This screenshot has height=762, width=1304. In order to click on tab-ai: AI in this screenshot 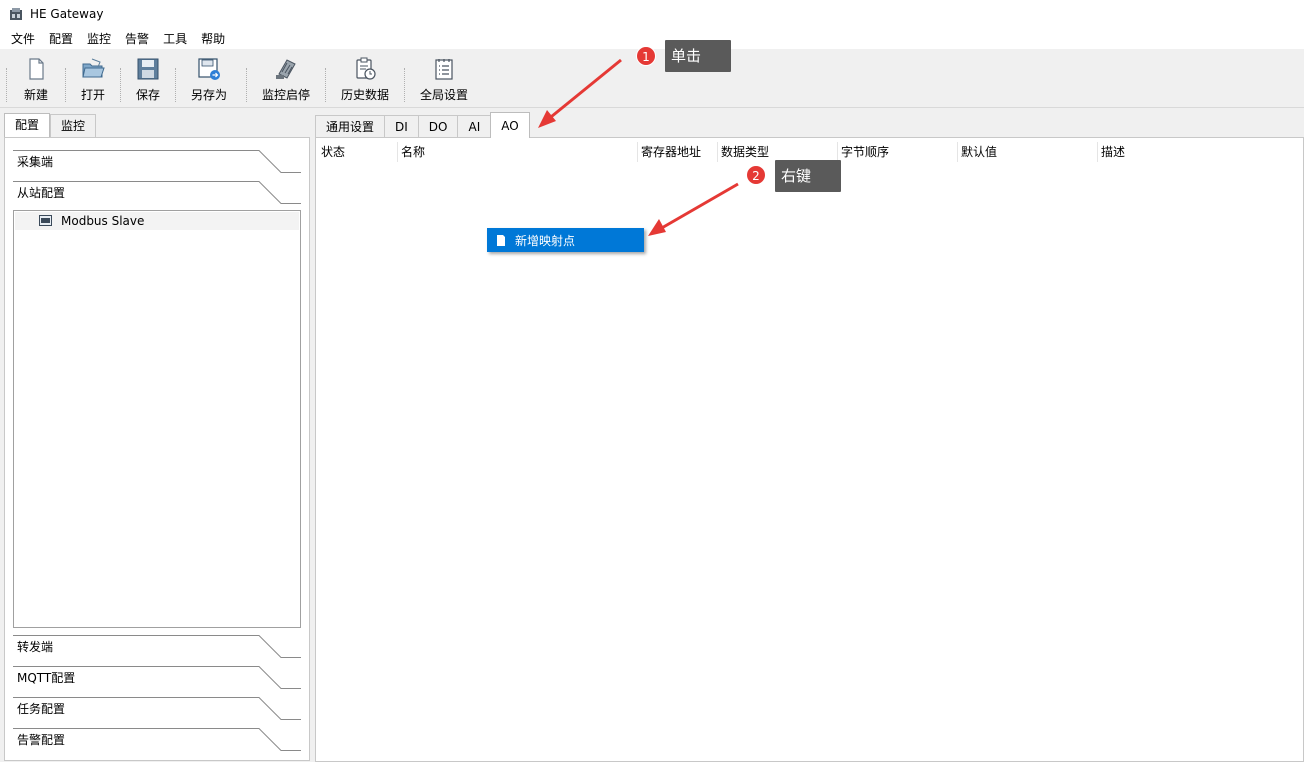, I will do `click(474, 126)`.